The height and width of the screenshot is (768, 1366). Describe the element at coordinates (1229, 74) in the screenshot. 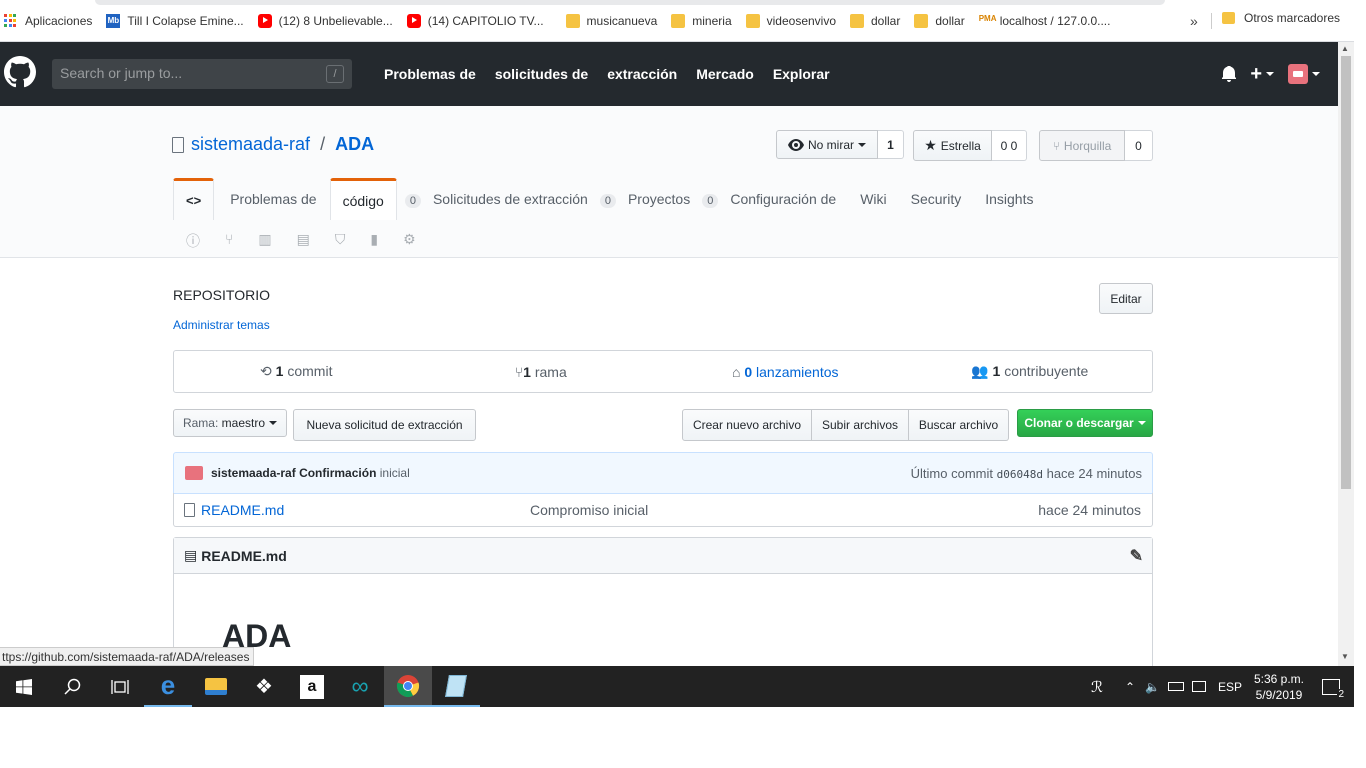

I see `bell-icon` at that location.